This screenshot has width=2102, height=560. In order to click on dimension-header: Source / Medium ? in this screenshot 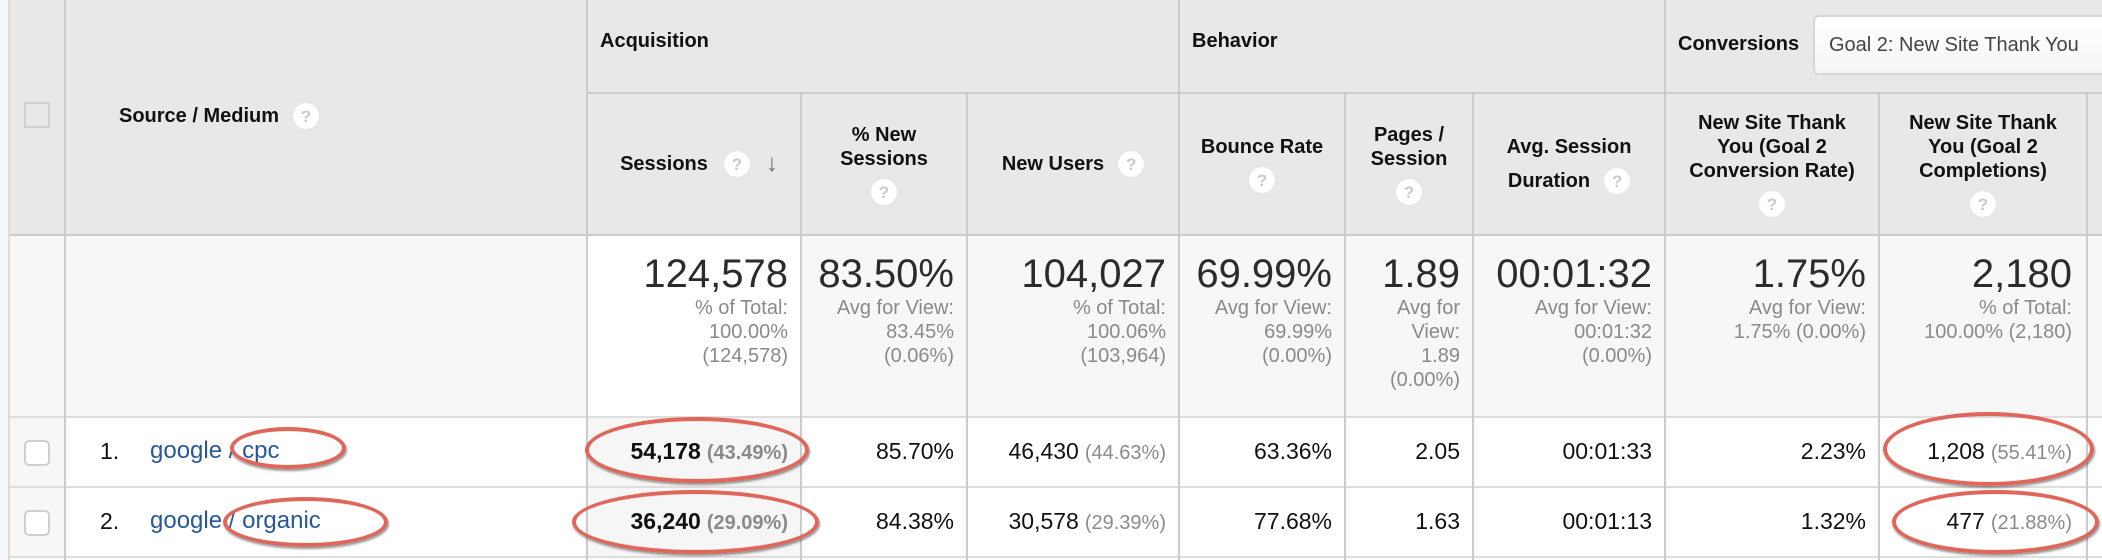, I will do `click(219, 116)`.